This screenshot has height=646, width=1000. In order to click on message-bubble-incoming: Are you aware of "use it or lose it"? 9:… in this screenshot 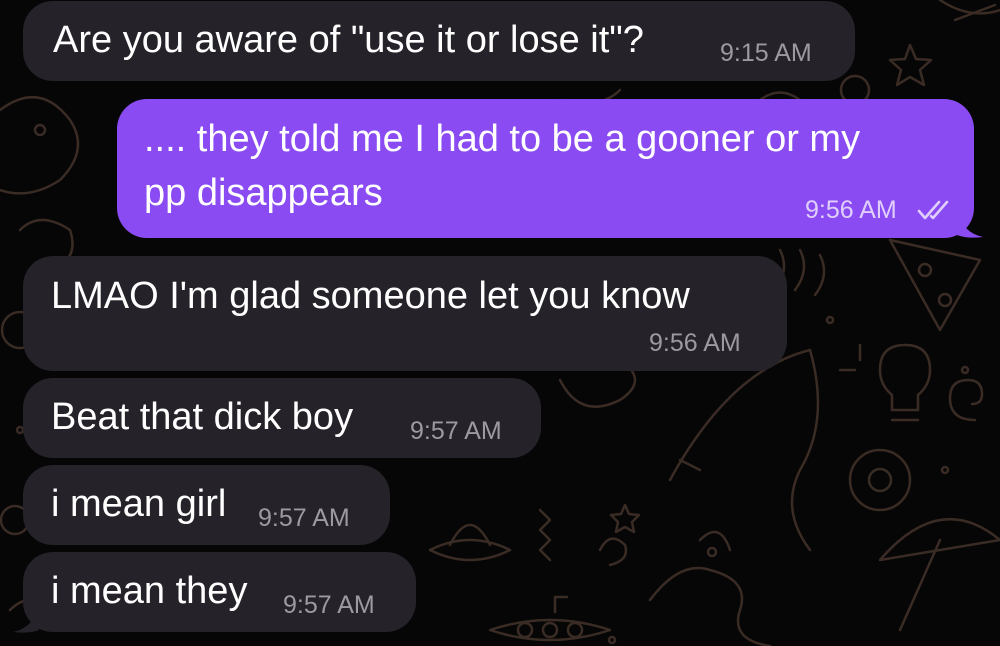, I will do `click(439, 41)`.